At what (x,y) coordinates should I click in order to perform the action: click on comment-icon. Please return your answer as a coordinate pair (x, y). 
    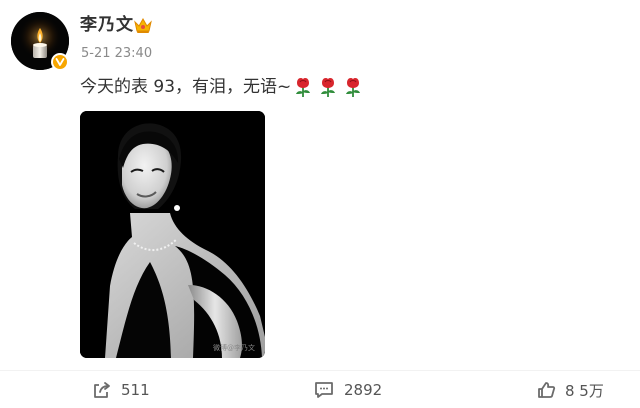
    Looking at the image, I should click on (324, 390).